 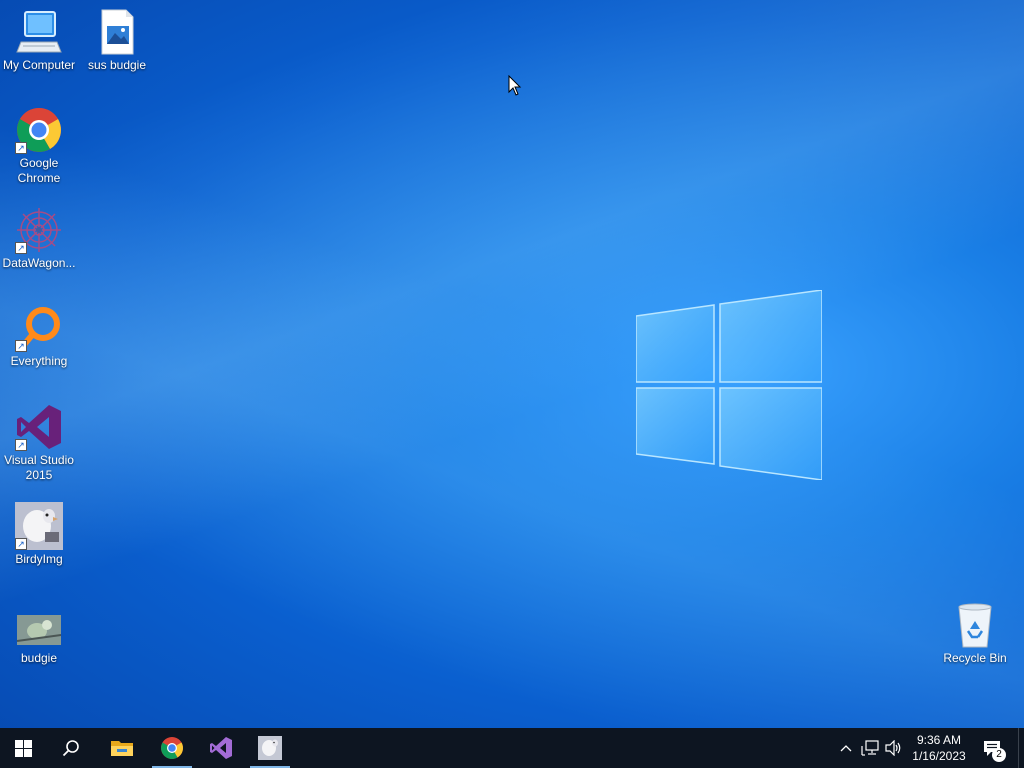 I want to click on clock: 9:36 AM 1/16/2023, so click(x=939, y=748).